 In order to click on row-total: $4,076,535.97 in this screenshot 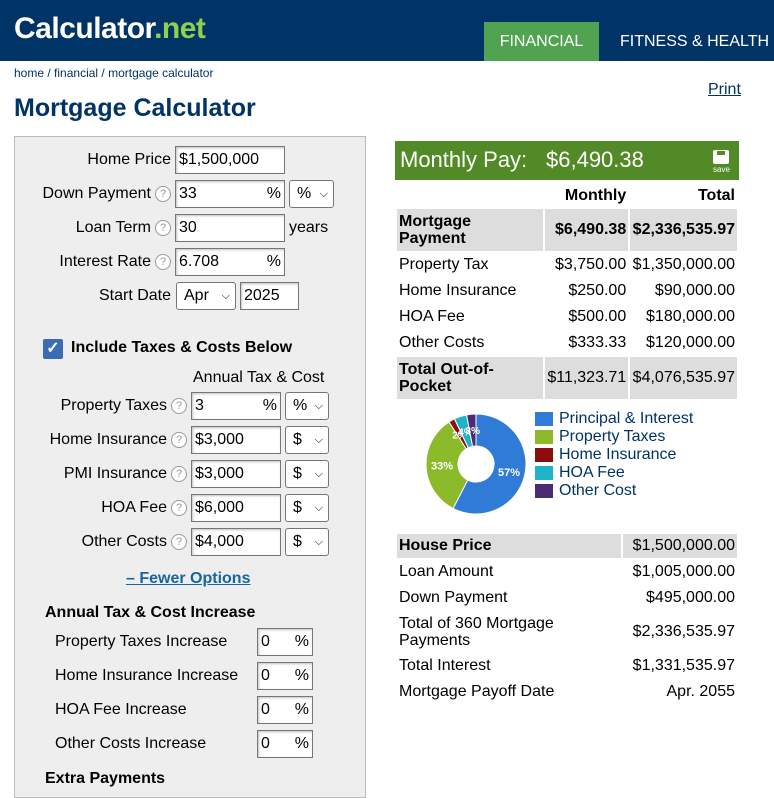, I will do `click(683, 378)`.